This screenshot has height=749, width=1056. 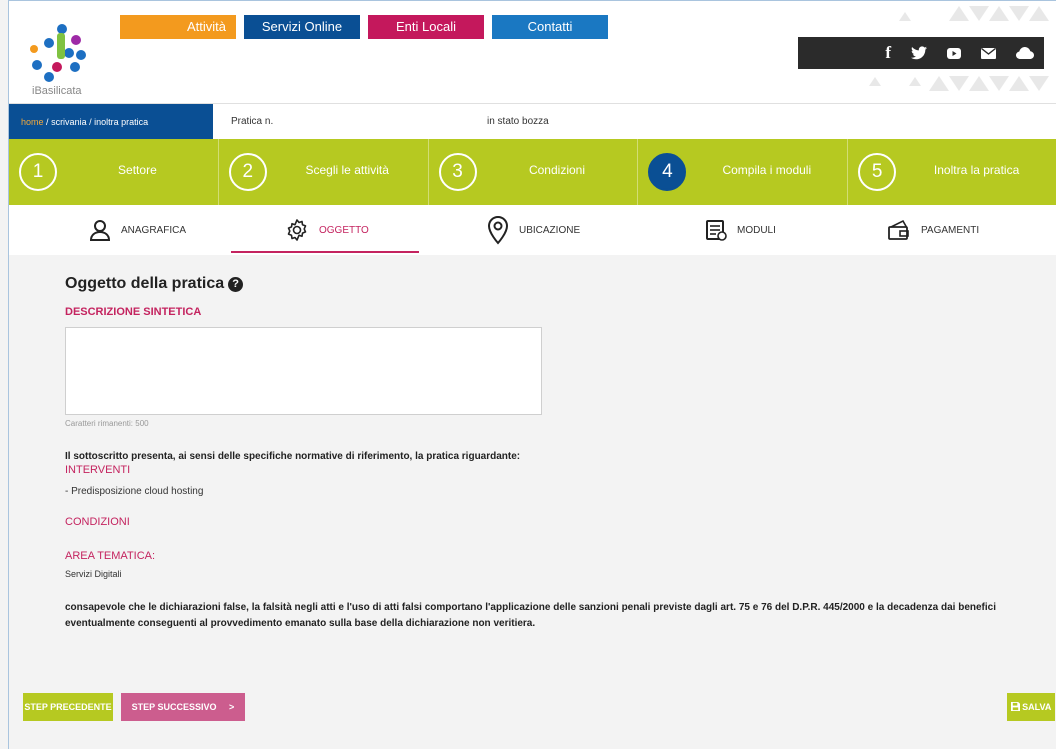 What do you see at coordinates (756, 230) in the screenshot?
I see `tab-label: MODULI` at bounding box center [756, 230].